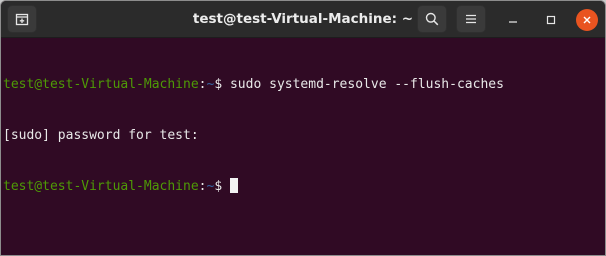 The width and height of the screenshot is (606, 256). I want to click on minimize-button, so click(513, 20).